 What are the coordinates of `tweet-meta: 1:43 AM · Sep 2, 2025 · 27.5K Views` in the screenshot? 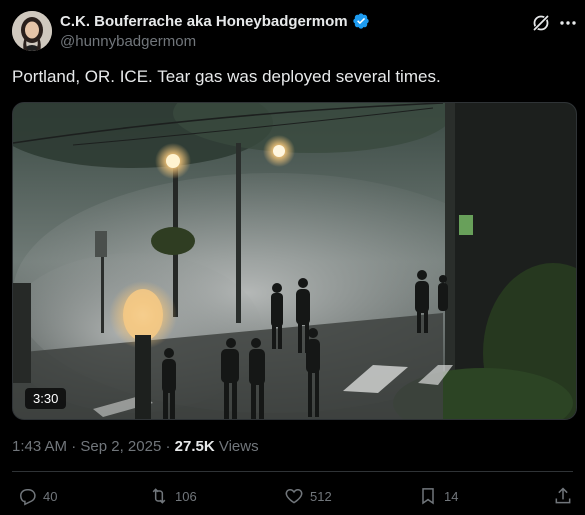 It's located at (135, 446).